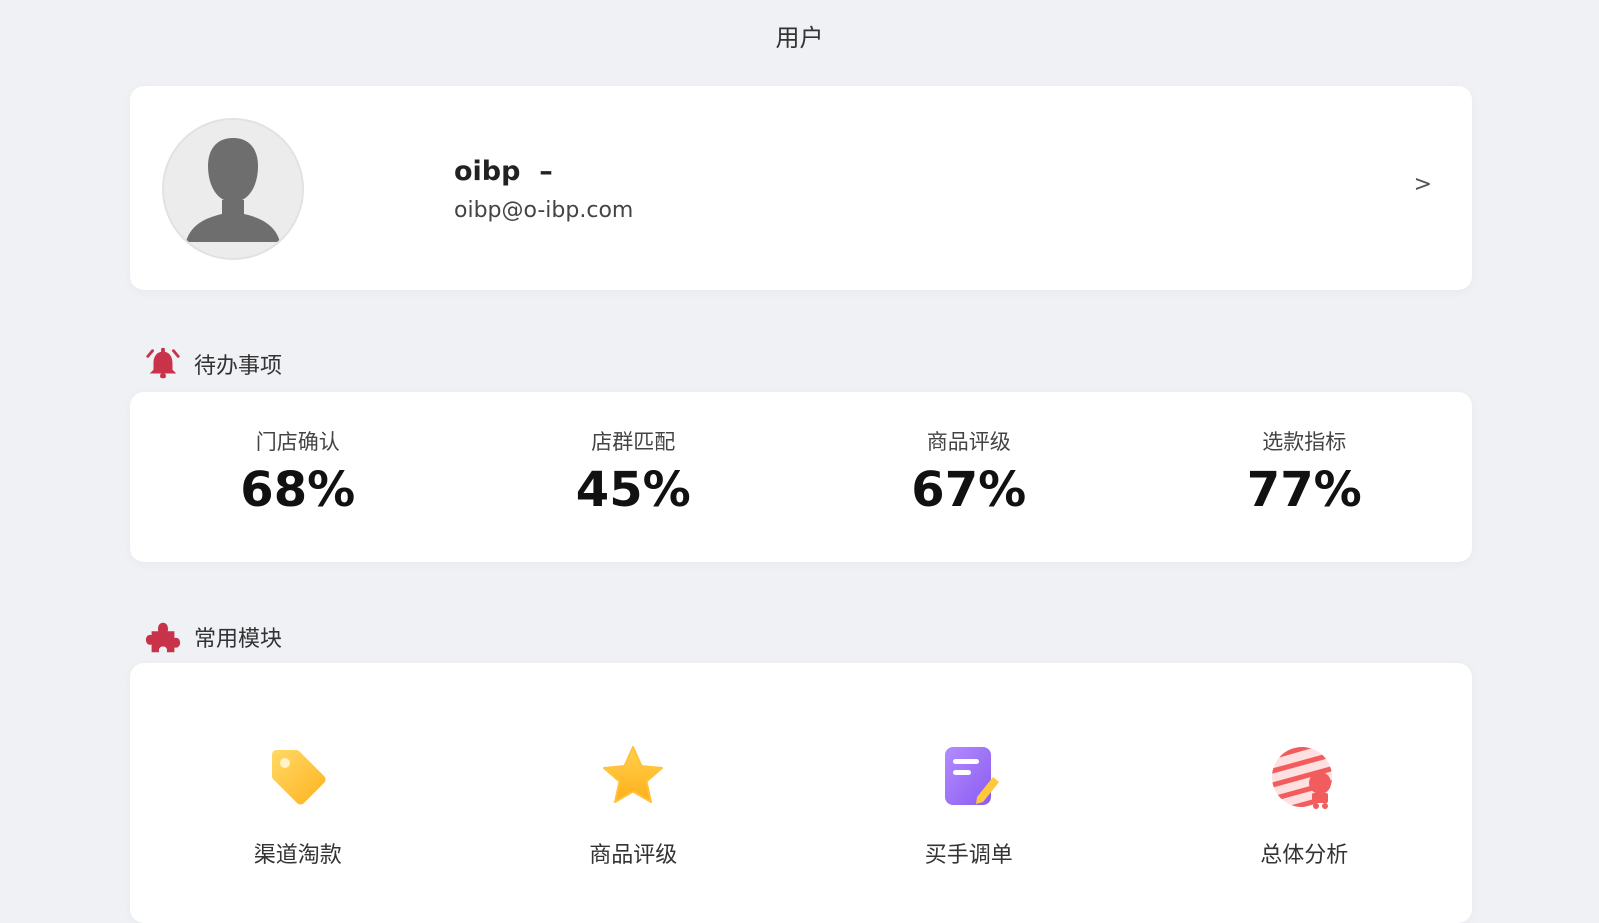 This screenshot has width=1599, height=923. I want to click on todo-stat-store-confirm: 门店确认 68%, so click(298, 477).